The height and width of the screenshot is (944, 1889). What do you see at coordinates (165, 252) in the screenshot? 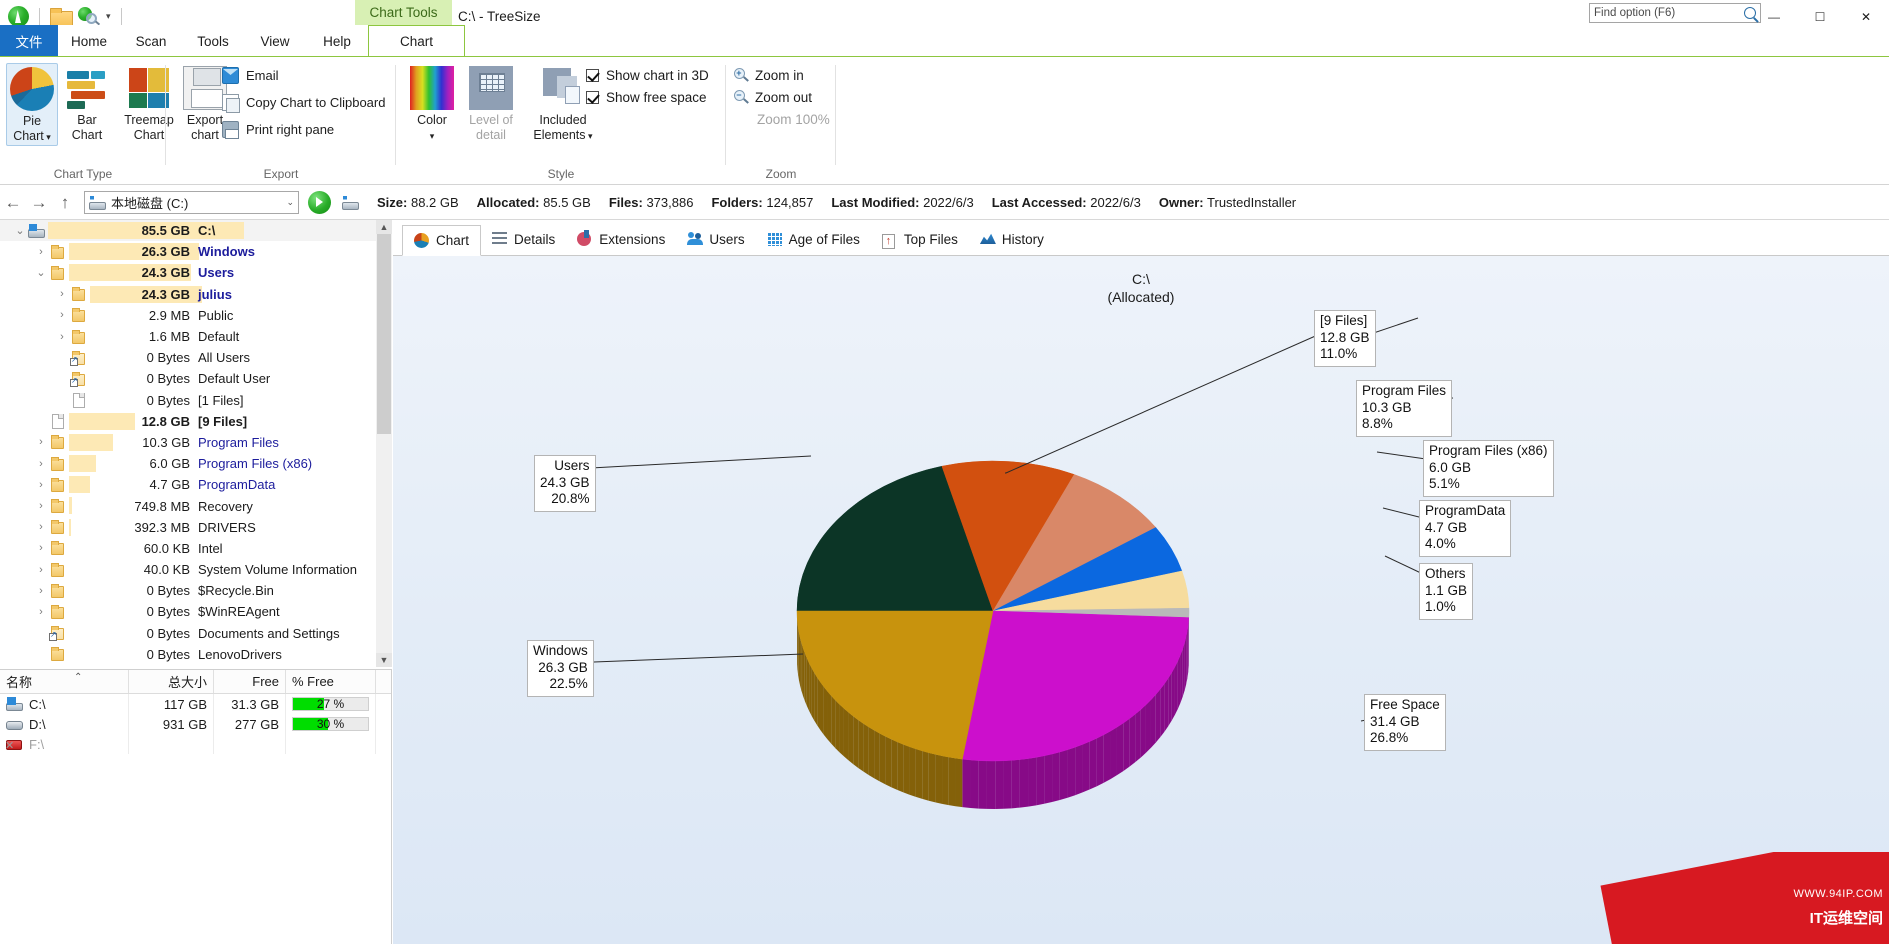
I see `tree-row-size: 26.3 GB` at bounding box center [165, 252].